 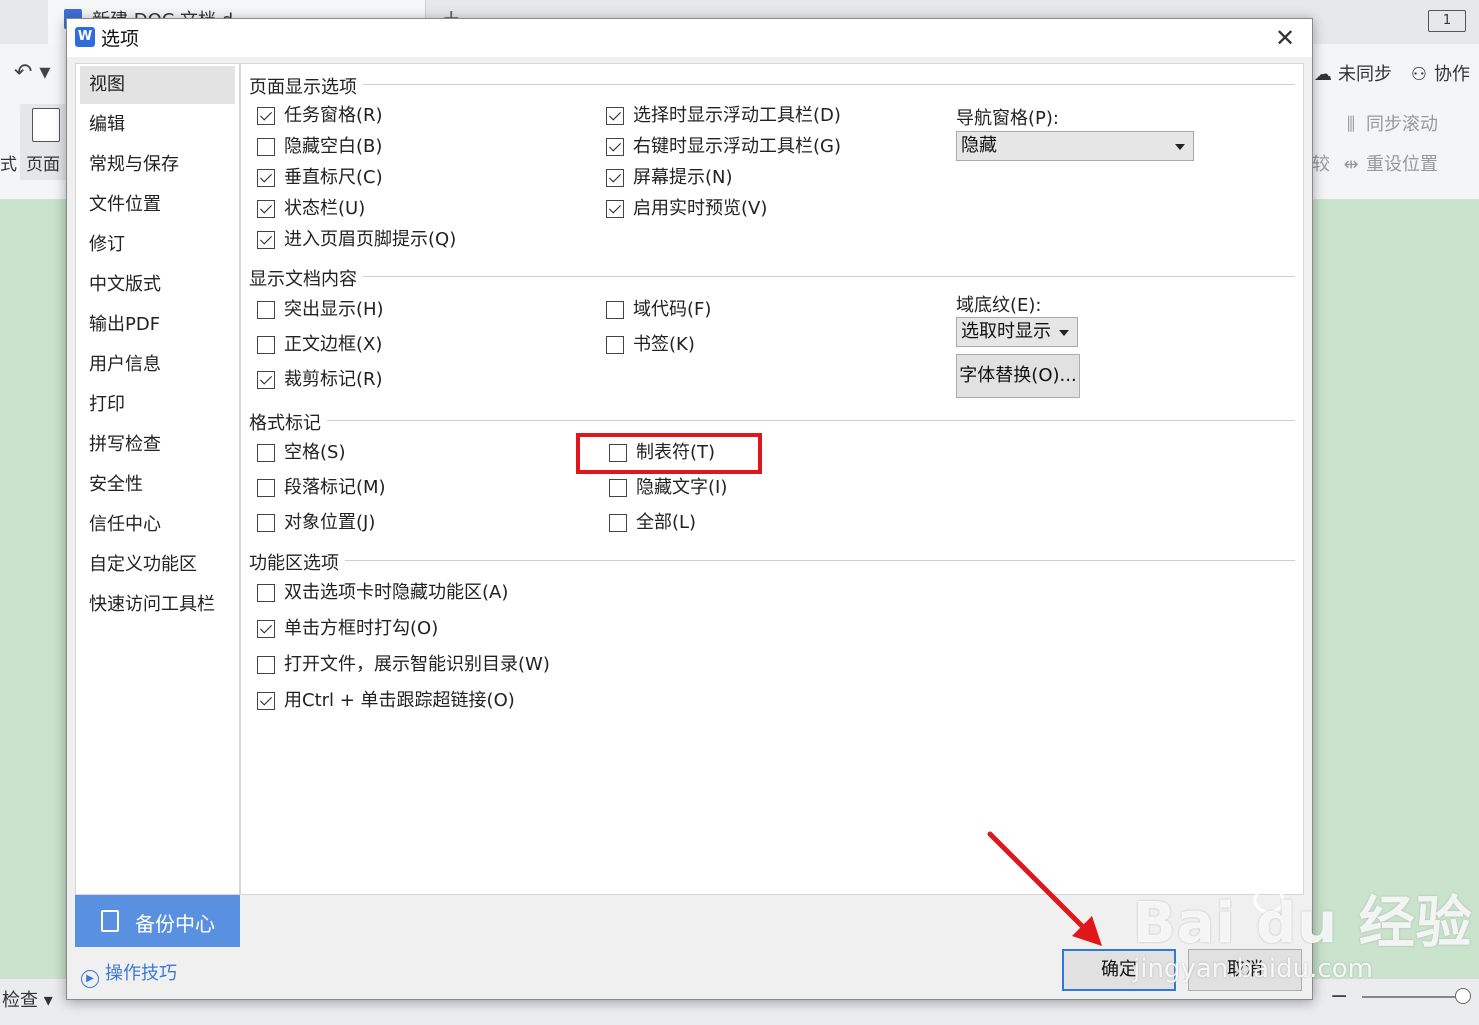 I want to click on sidebar-item-edit: 编辑, so click(x=157, y=125).